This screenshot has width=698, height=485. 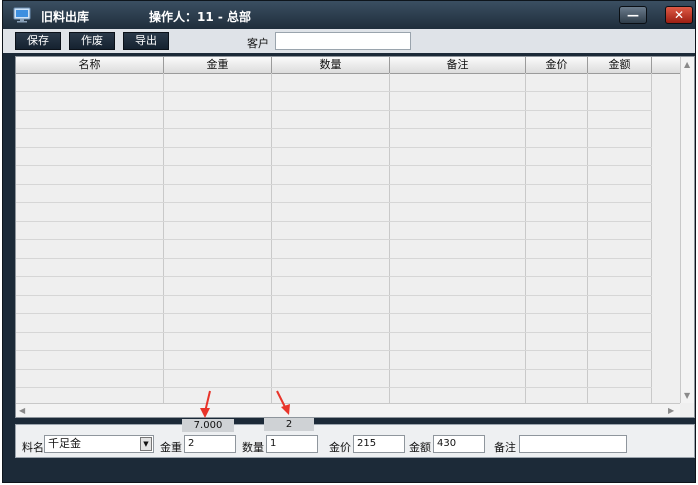 I want to click on remark-label: 备注, so click(x=505, y=447).